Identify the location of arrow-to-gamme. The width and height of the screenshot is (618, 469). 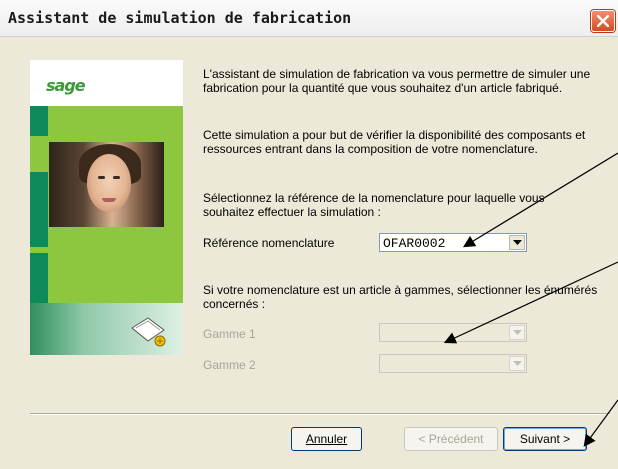
(530, 302).